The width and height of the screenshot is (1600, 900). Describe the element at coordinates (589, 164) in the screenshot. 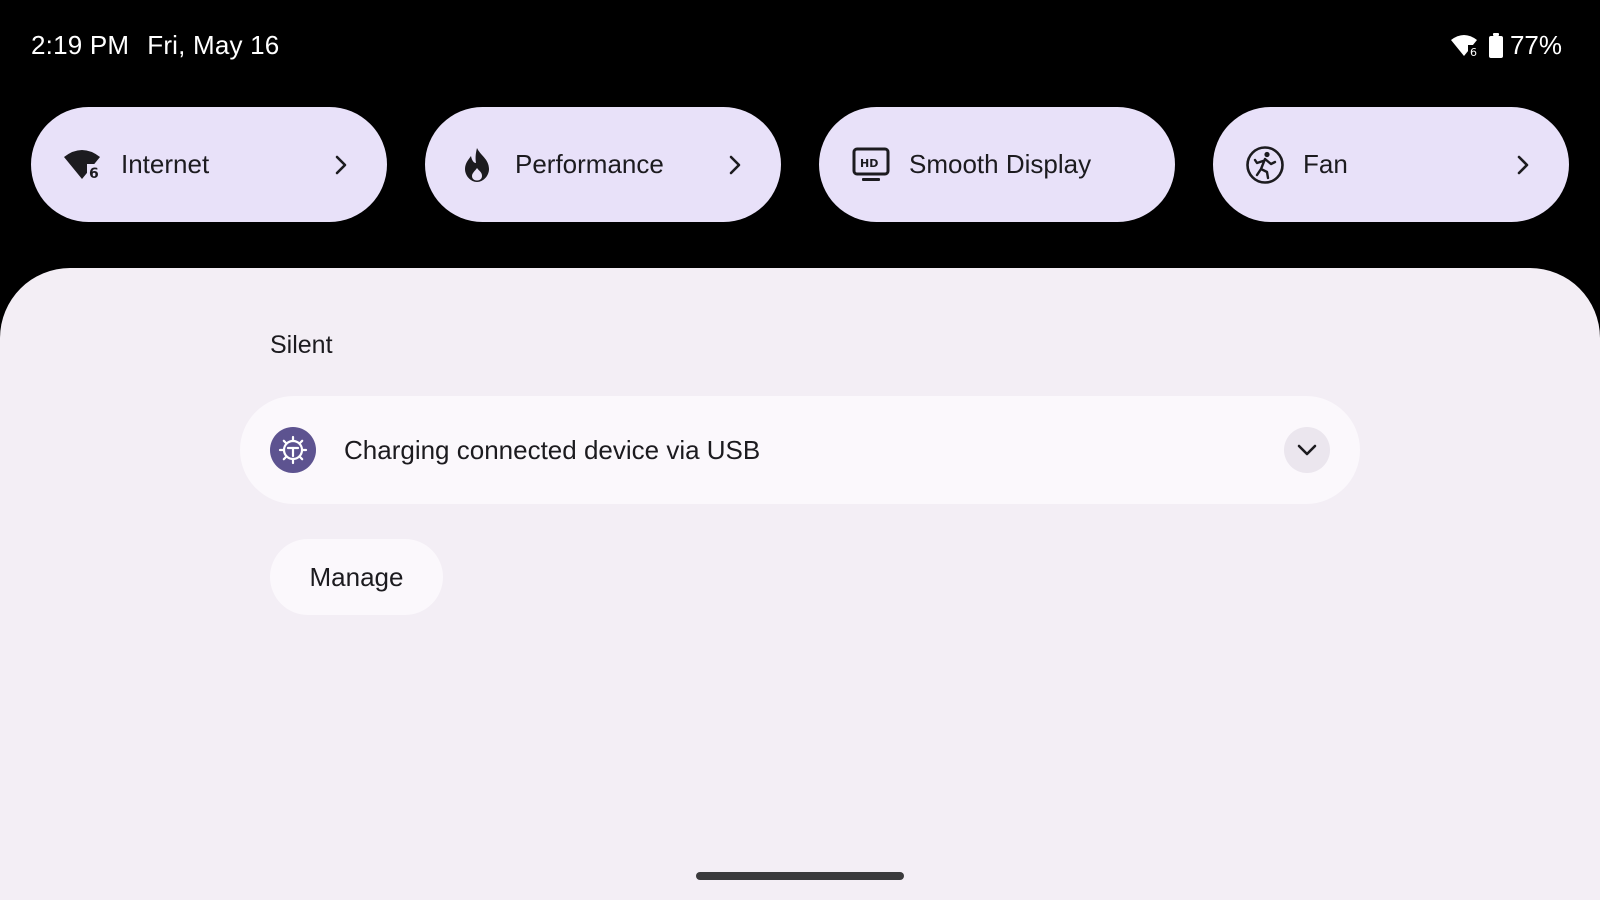

I see `tile-label: Performance` at that location.